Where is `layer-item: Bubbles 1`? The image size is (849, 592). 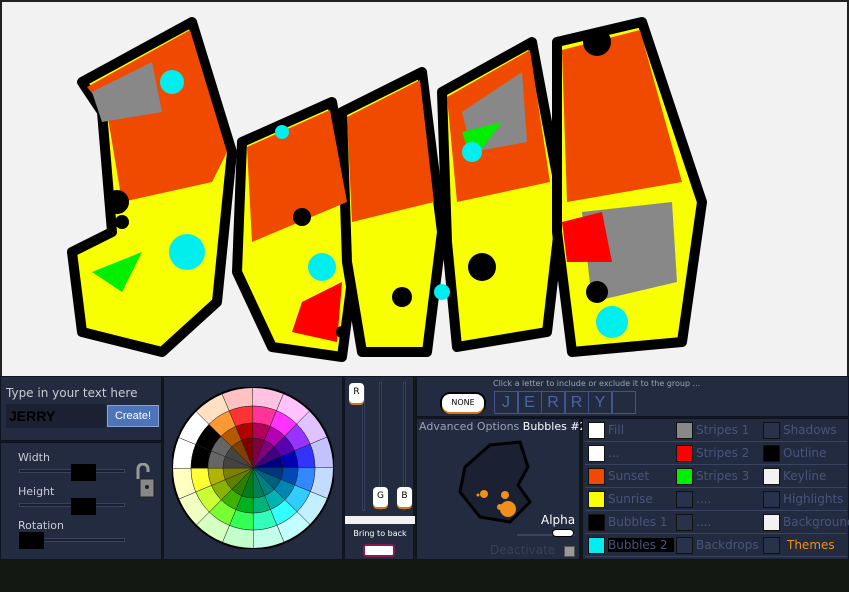 layer-item: Bubbles 1 is located at coordinates (638, 522).